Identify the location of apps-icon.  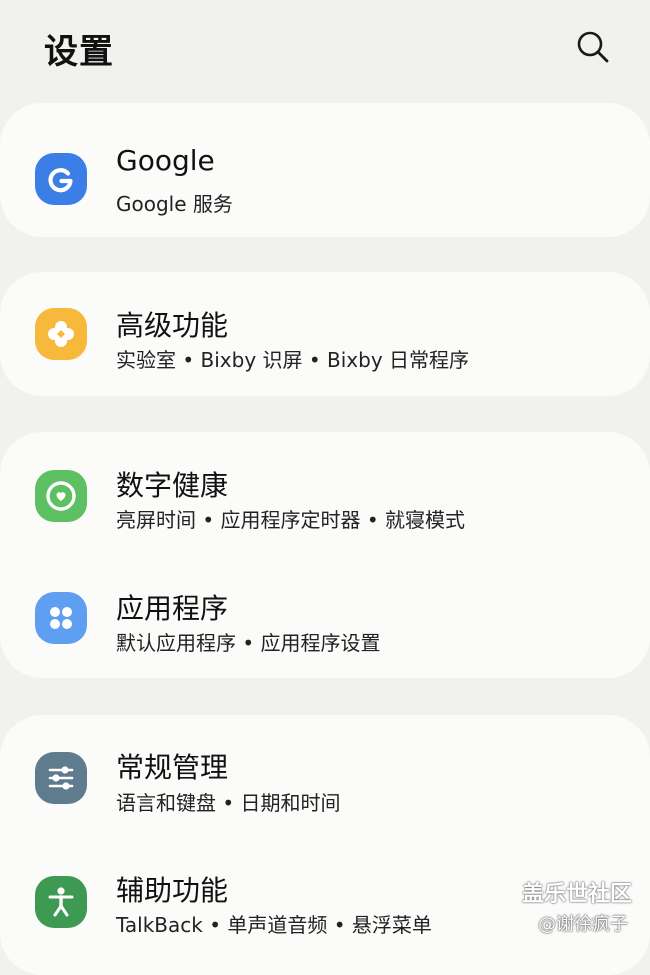
(61, 618).